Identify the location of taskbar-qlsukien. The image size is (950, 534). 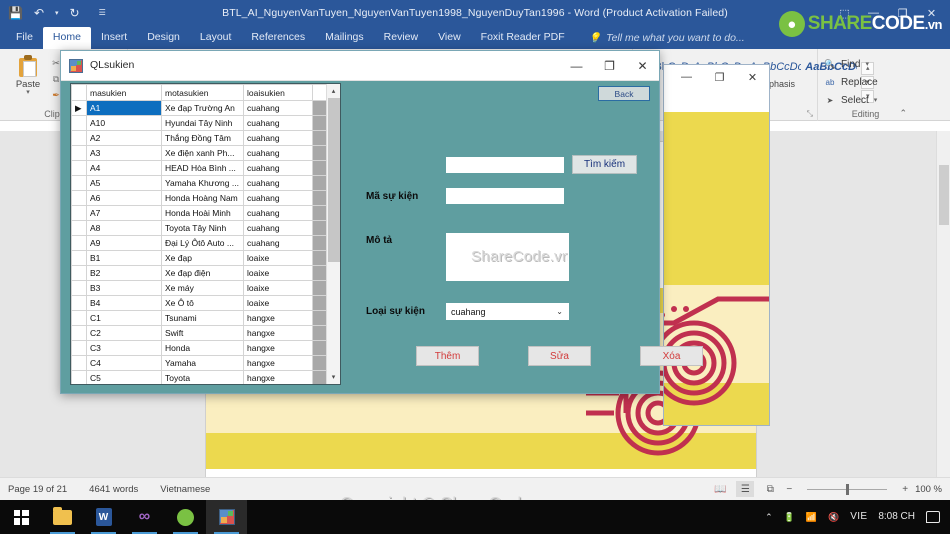
(226, 517).